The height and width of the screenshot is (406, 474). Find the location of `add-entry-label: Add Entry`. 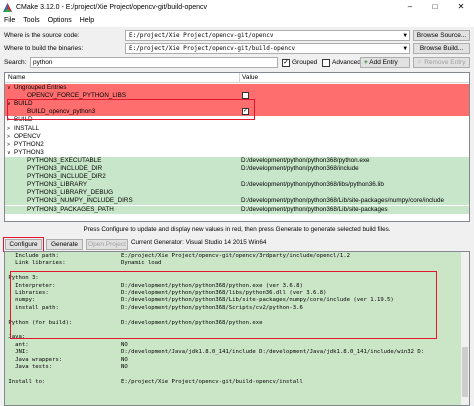

add-entry-label: Add Entry is located at coordinates (383, 62).